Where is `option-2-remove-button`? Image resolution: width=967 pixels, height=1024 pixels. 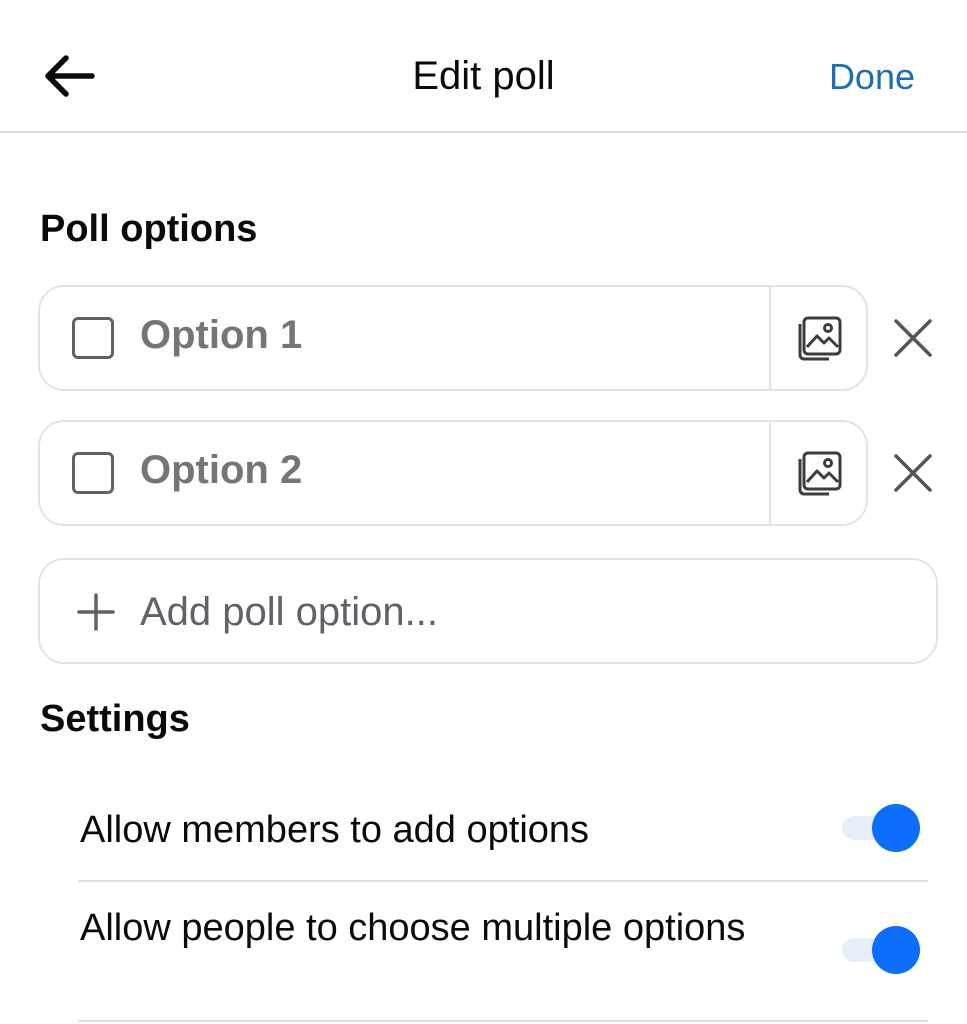
option-2-remove-button is located at coordinates (913, 473).